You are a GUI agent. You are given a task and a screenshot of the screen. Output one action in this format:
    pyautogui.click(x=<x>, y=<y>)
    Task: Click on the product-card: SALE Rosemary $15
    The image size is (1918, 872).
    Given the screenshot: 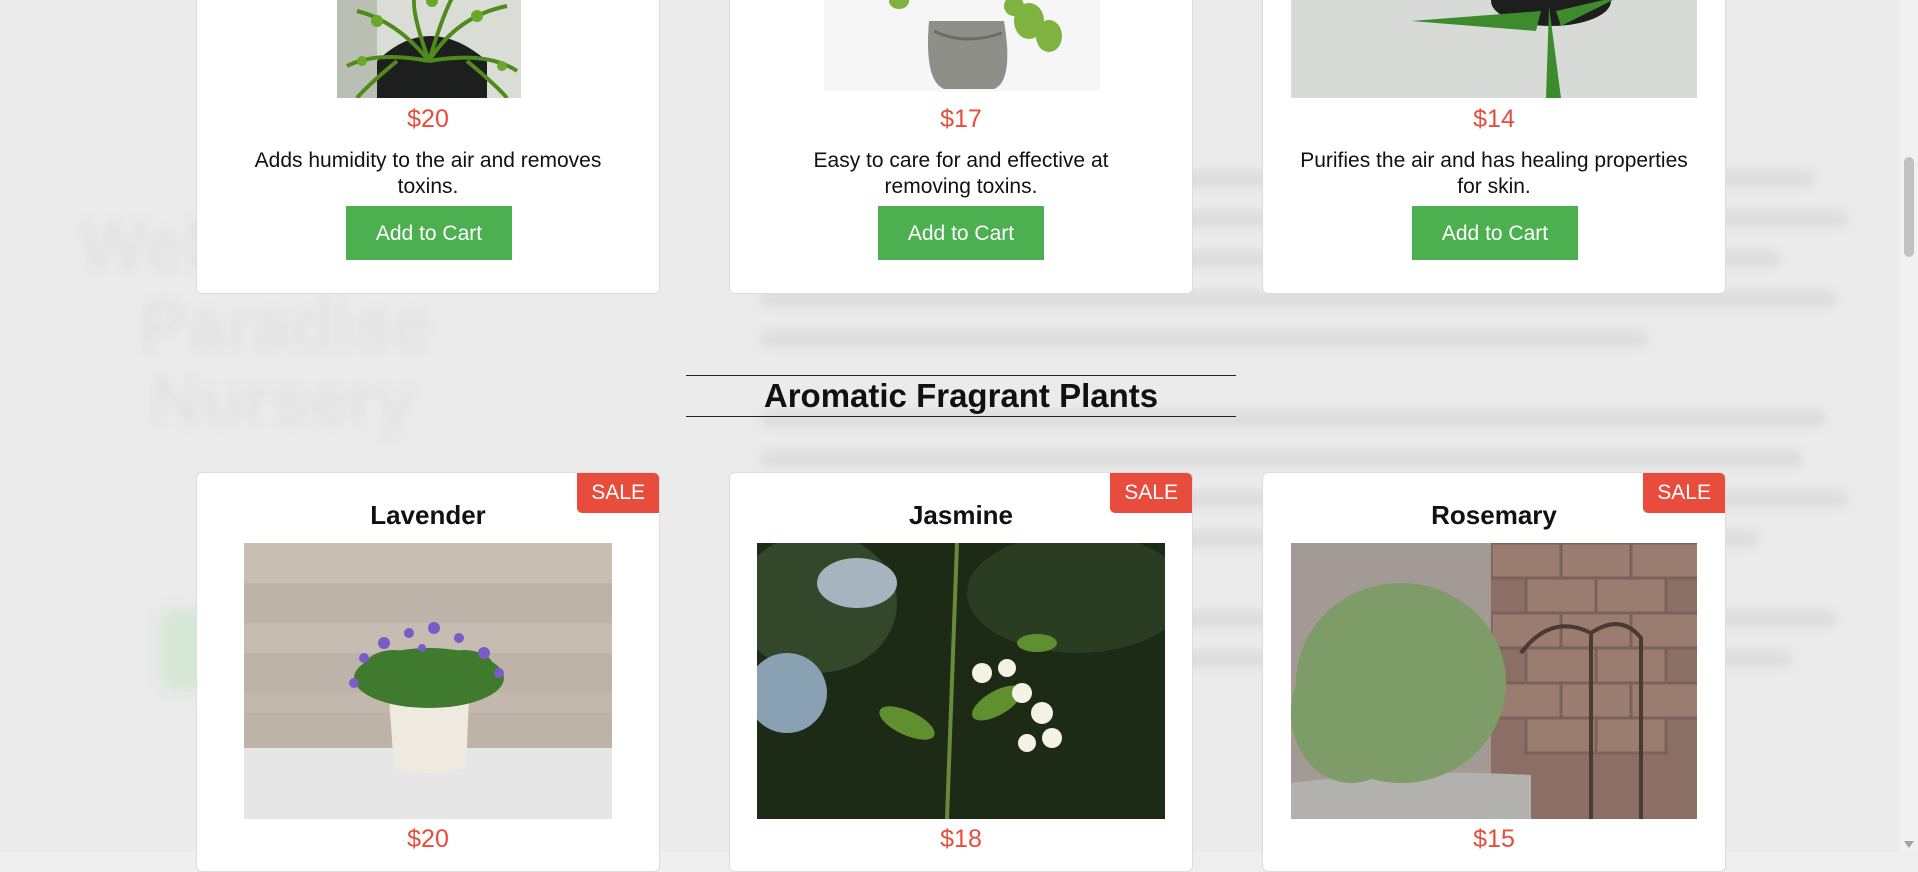 What is the action you would take?
    pyautogui.click(x=1494, y=672)
    